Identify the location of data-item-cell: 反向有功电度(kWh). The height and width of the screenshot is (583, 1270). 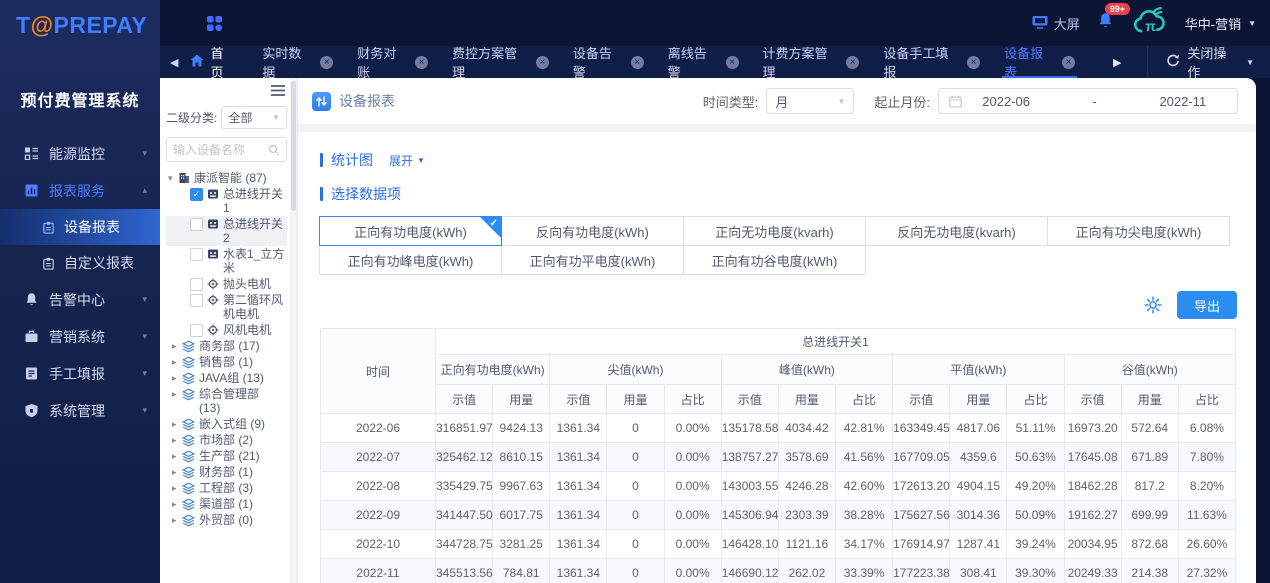
(592, 231).